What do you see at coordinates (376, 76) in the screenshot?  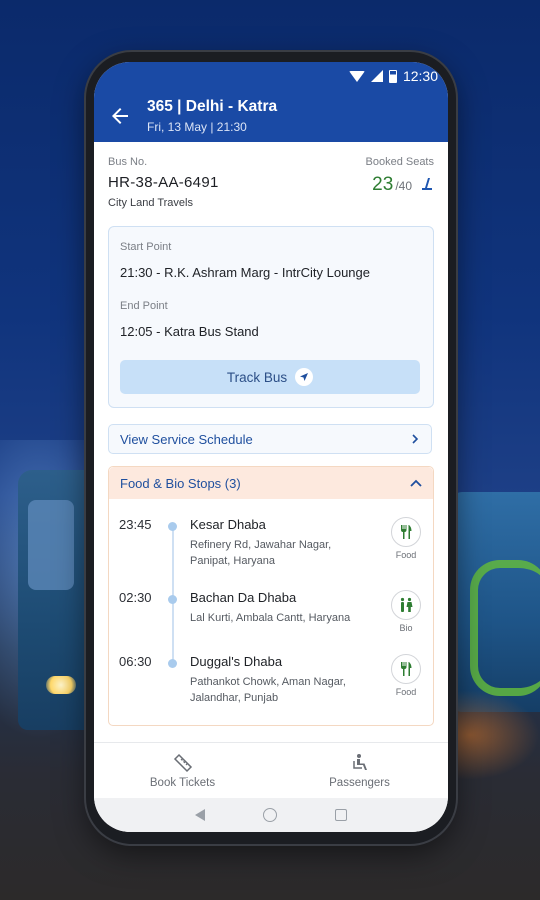 I see `signal-icon` at bounding box center [376, 76].